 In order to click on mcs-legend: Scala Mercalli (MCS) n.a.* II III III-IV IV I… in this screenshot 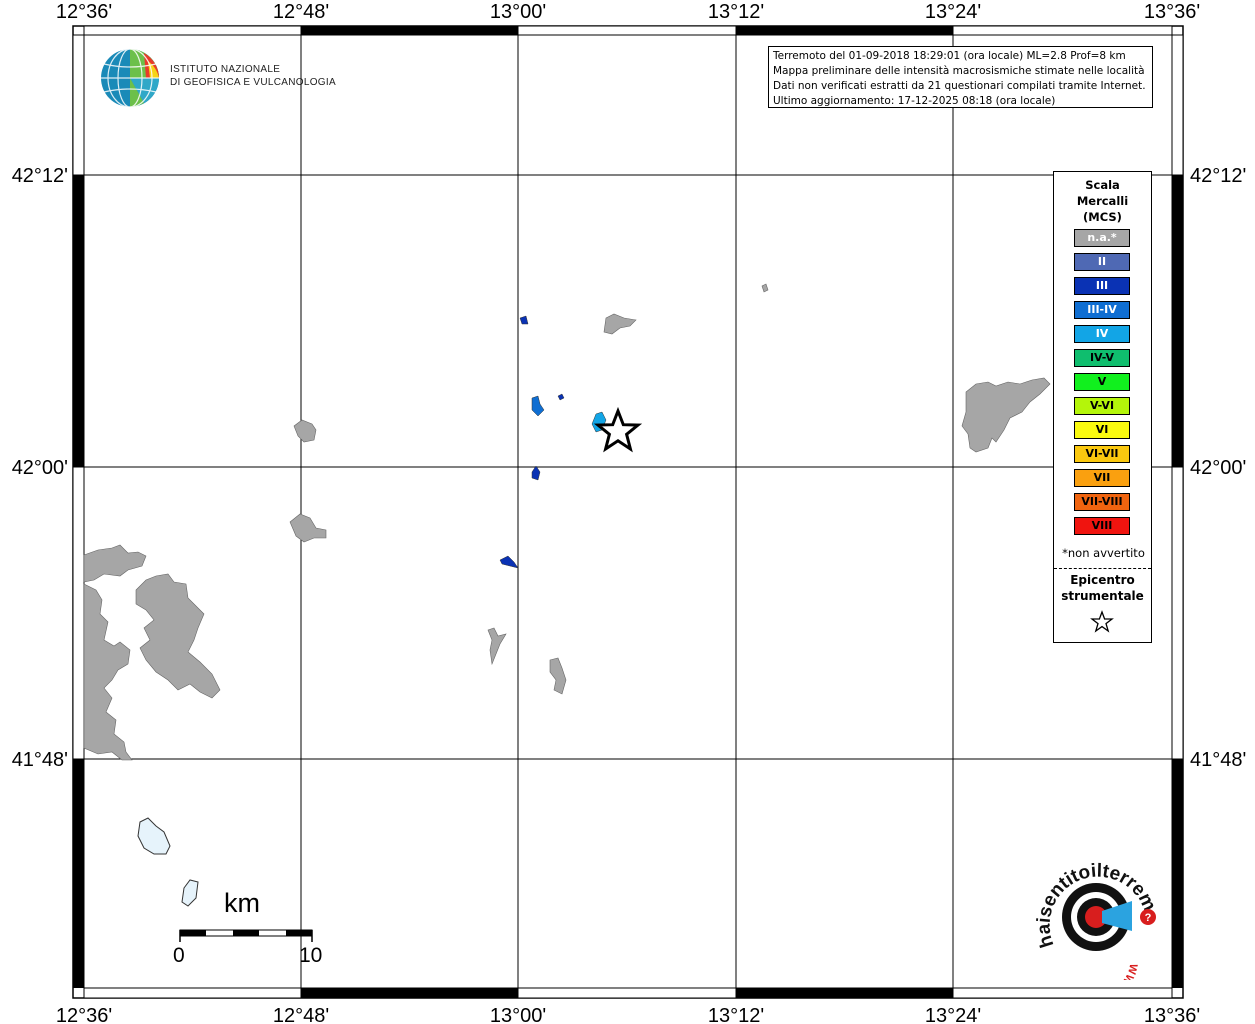, I will do `click(1102, 407)`.